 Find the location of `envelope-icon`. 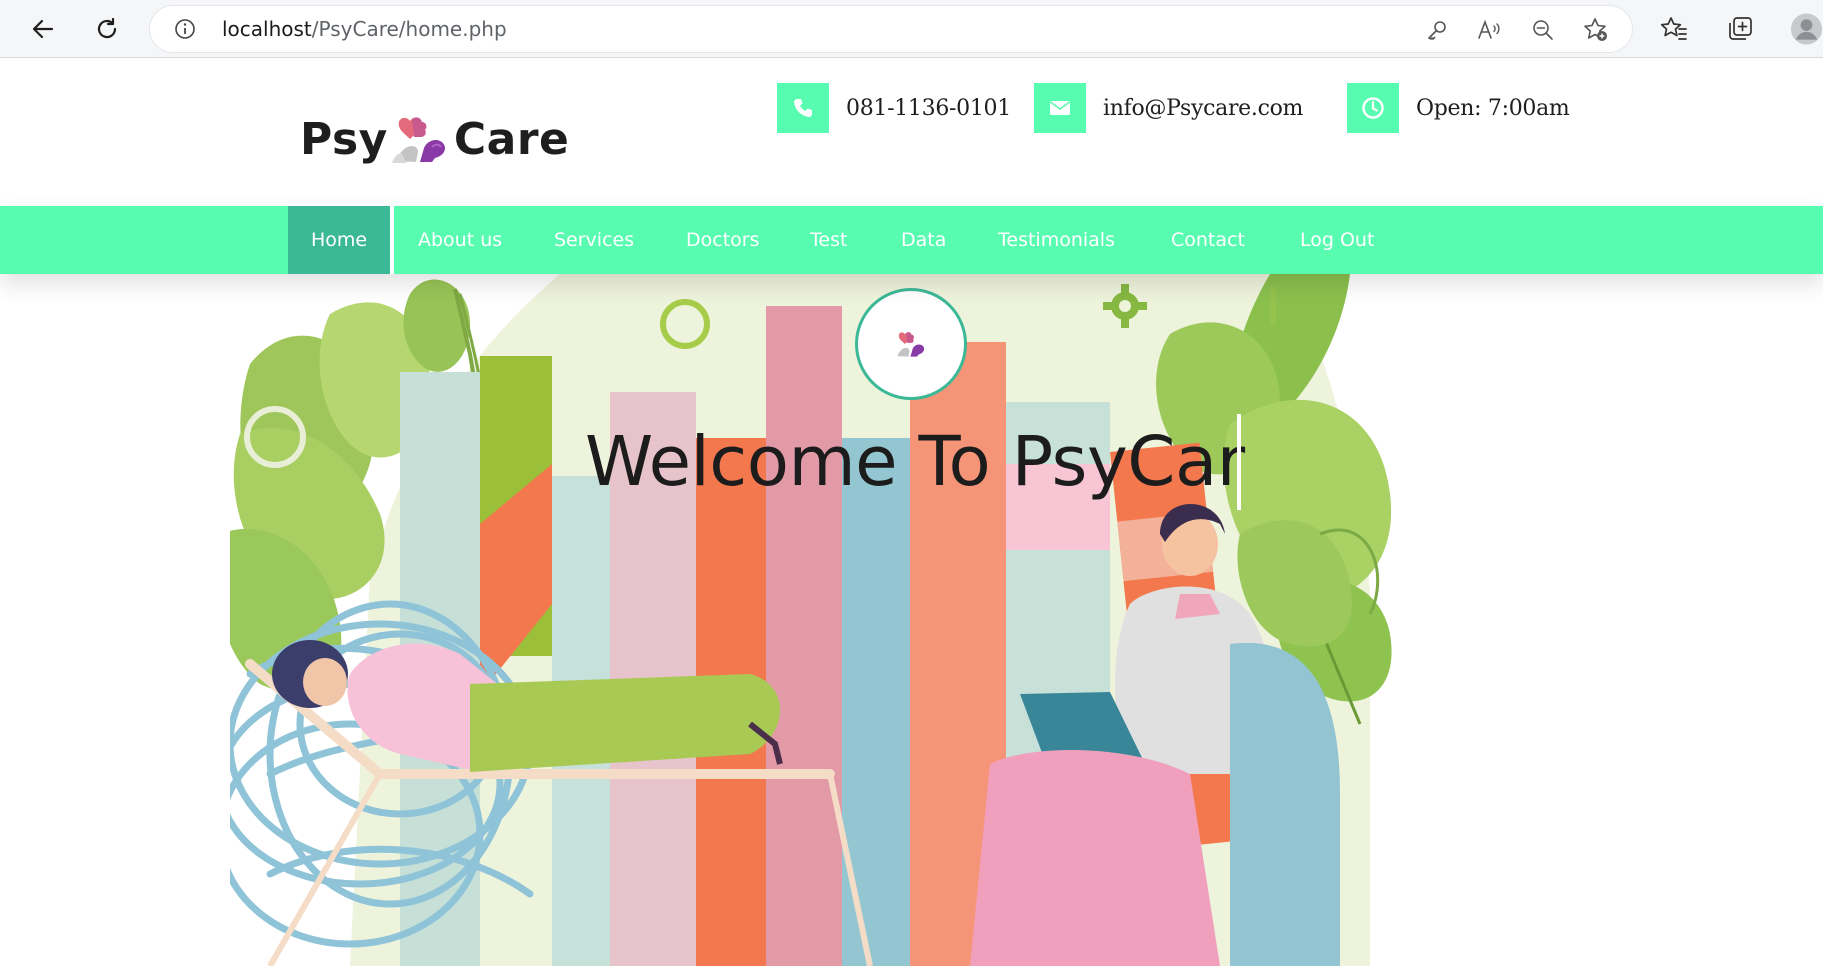

envelope-icon is located at coordinates (1060, 108).